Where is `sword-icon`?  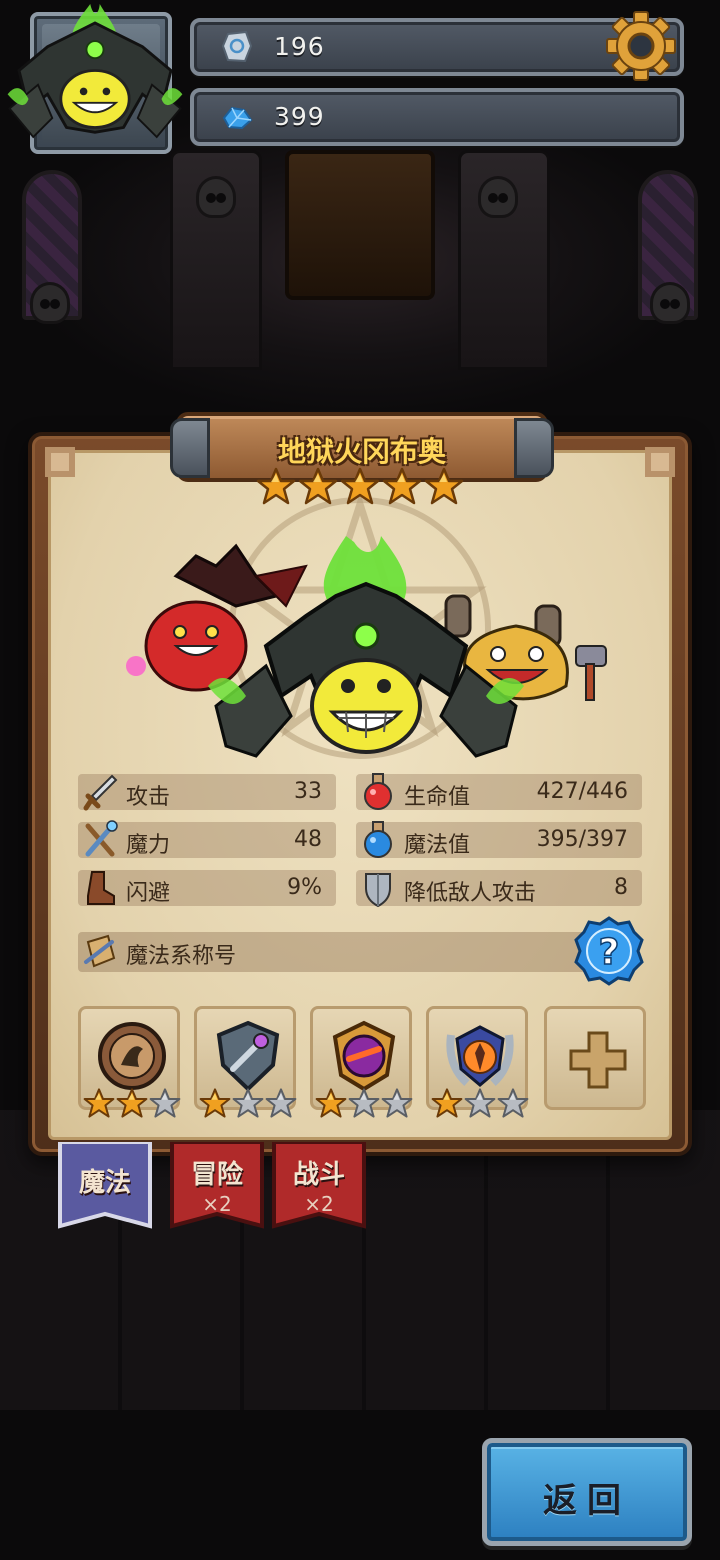 sword-icon is located at coordinates (100, 792).